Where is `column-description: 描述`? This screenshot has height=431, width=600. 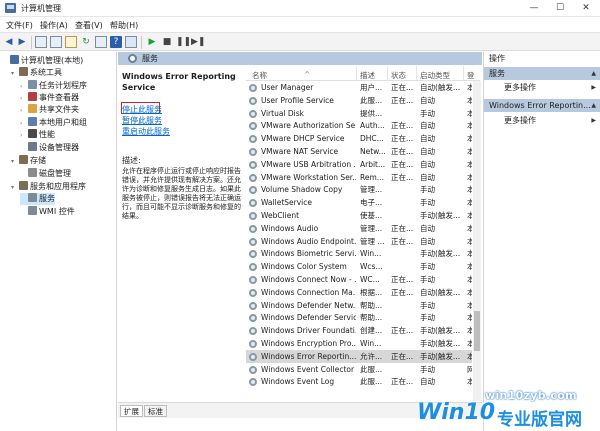 column-description: 描述 is located at coordinates (367, 75).